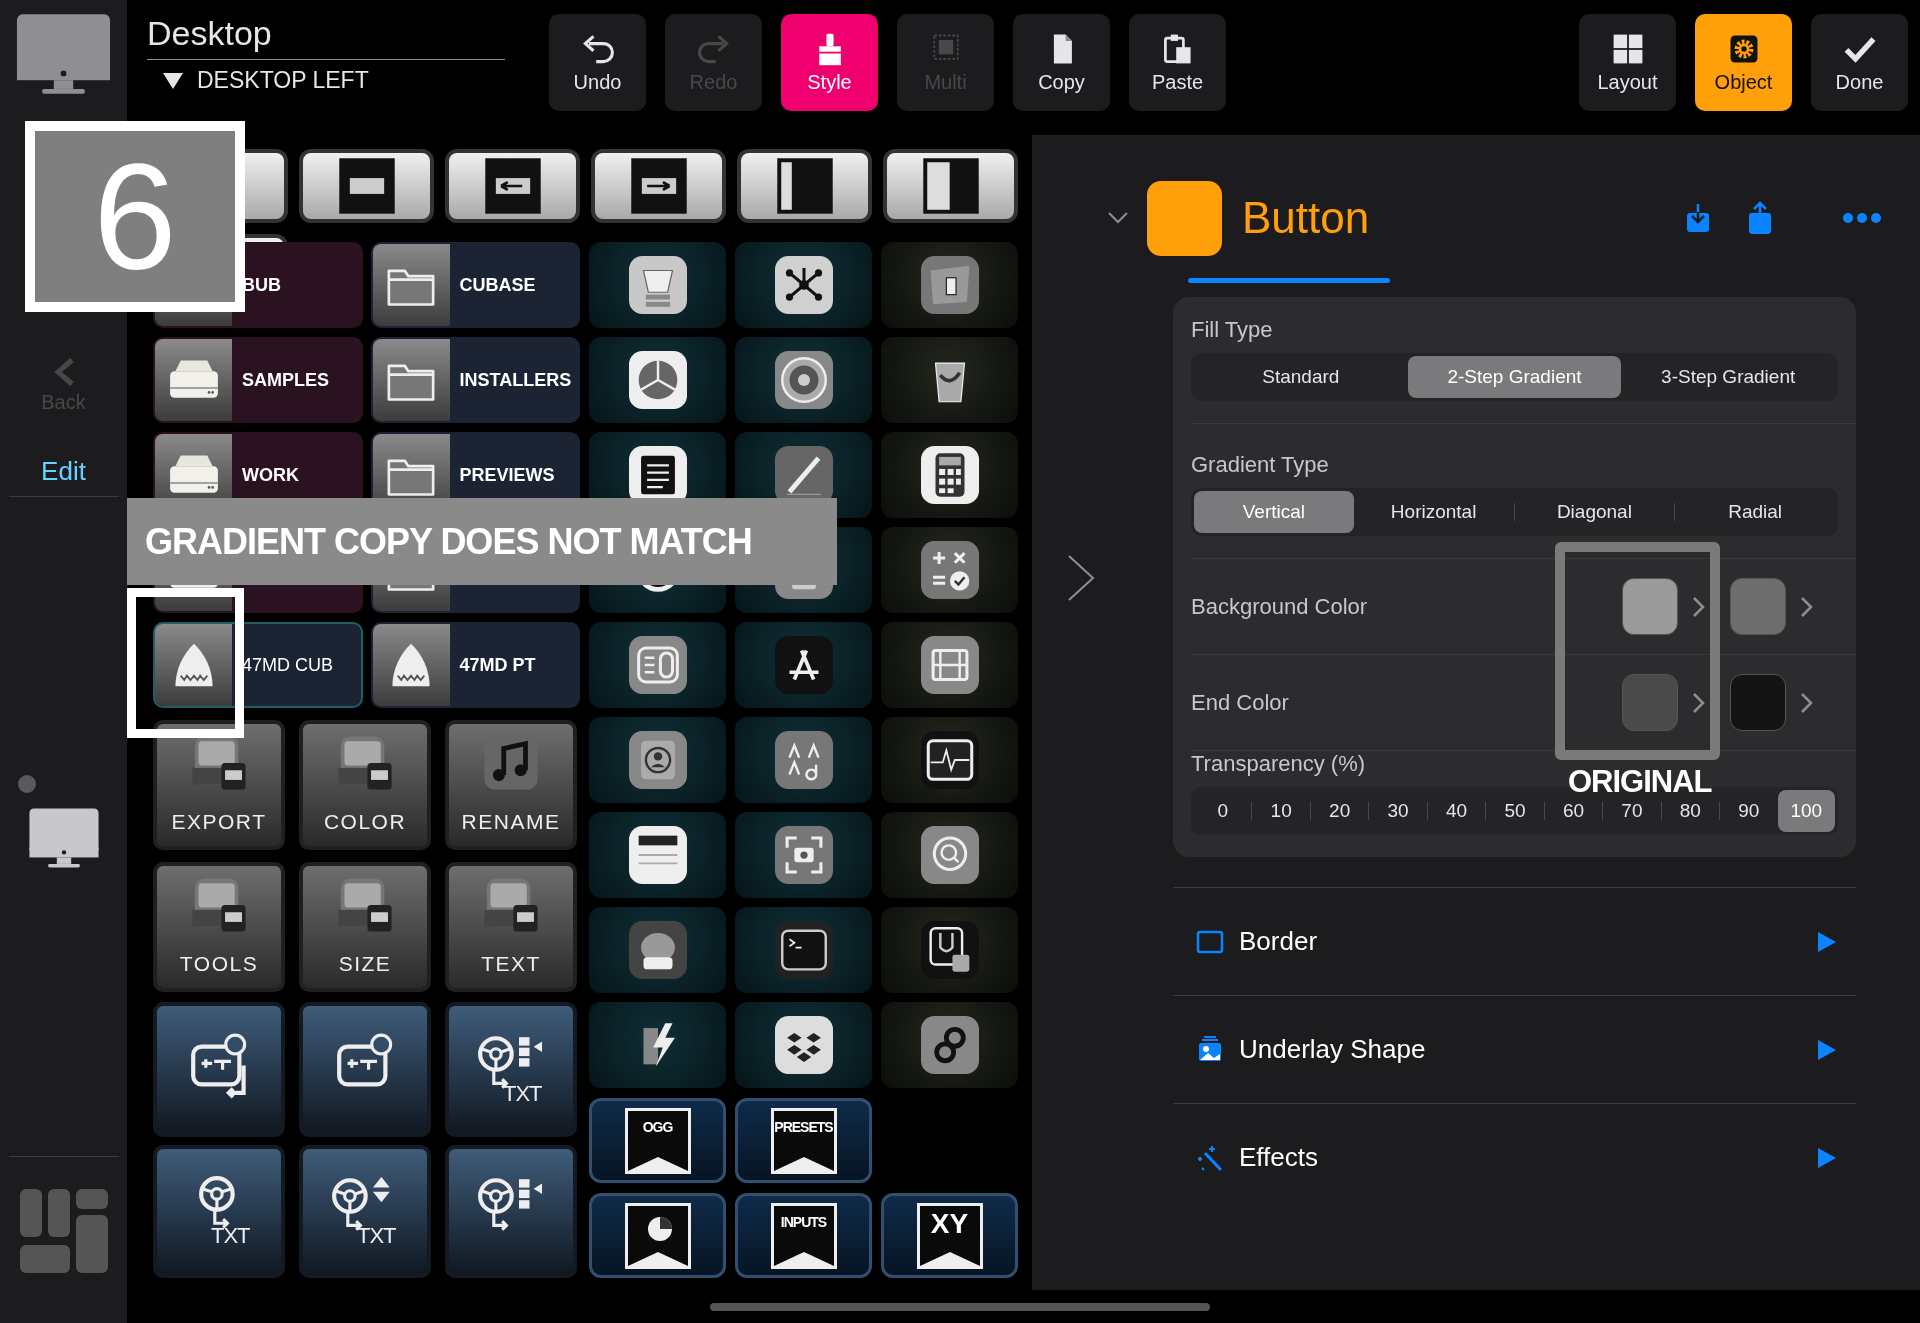  What do you see at coordinates (1640, 781) in the screenshot?
I see `annotation-label: ORIGINAL` at bounding box center [1640, 781].